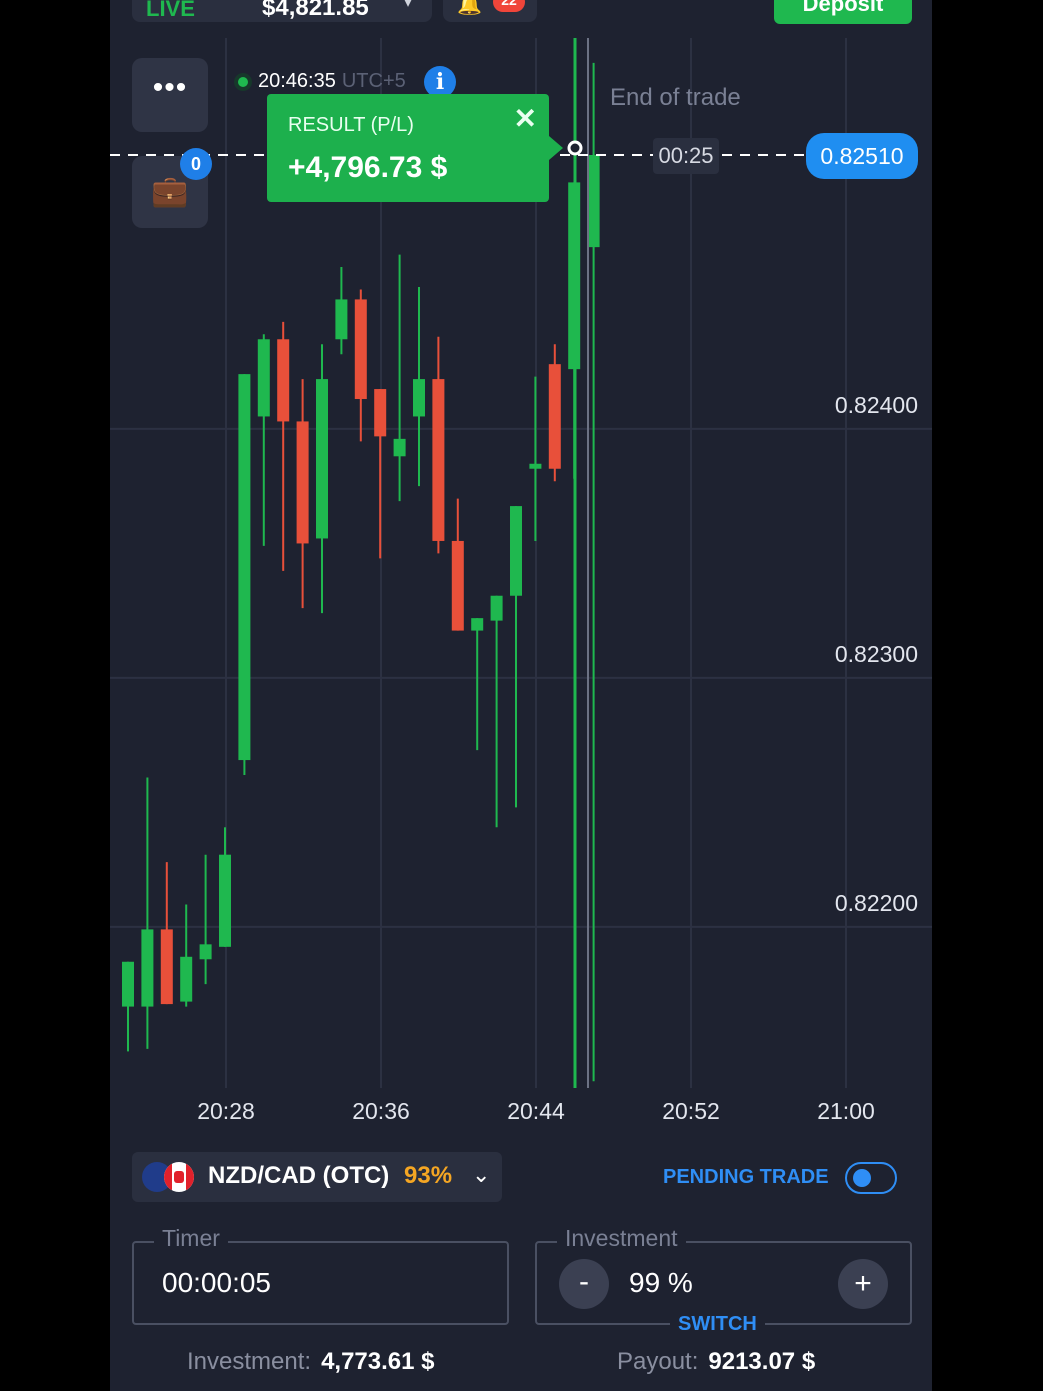 Image resolution: width=1043 pixels, height=1391 pixels. Describe the element at coordinates (196, 164) in the screenshot. I see `open-trades-badge: 0` at that location.